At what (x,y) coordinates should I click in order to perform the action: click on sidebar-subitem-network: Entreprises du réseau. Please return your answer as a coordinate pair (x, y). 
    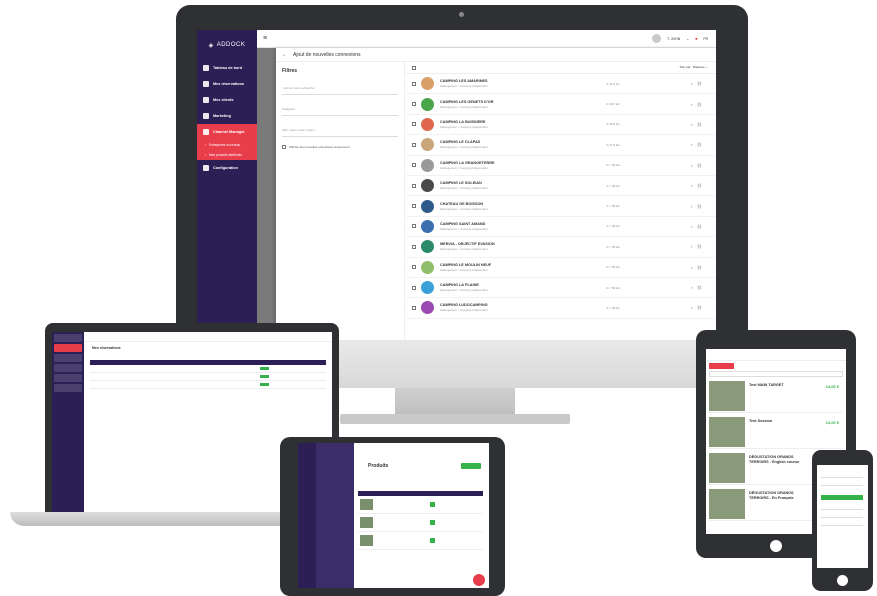
    Looking at the image, I should click on (227, 145).